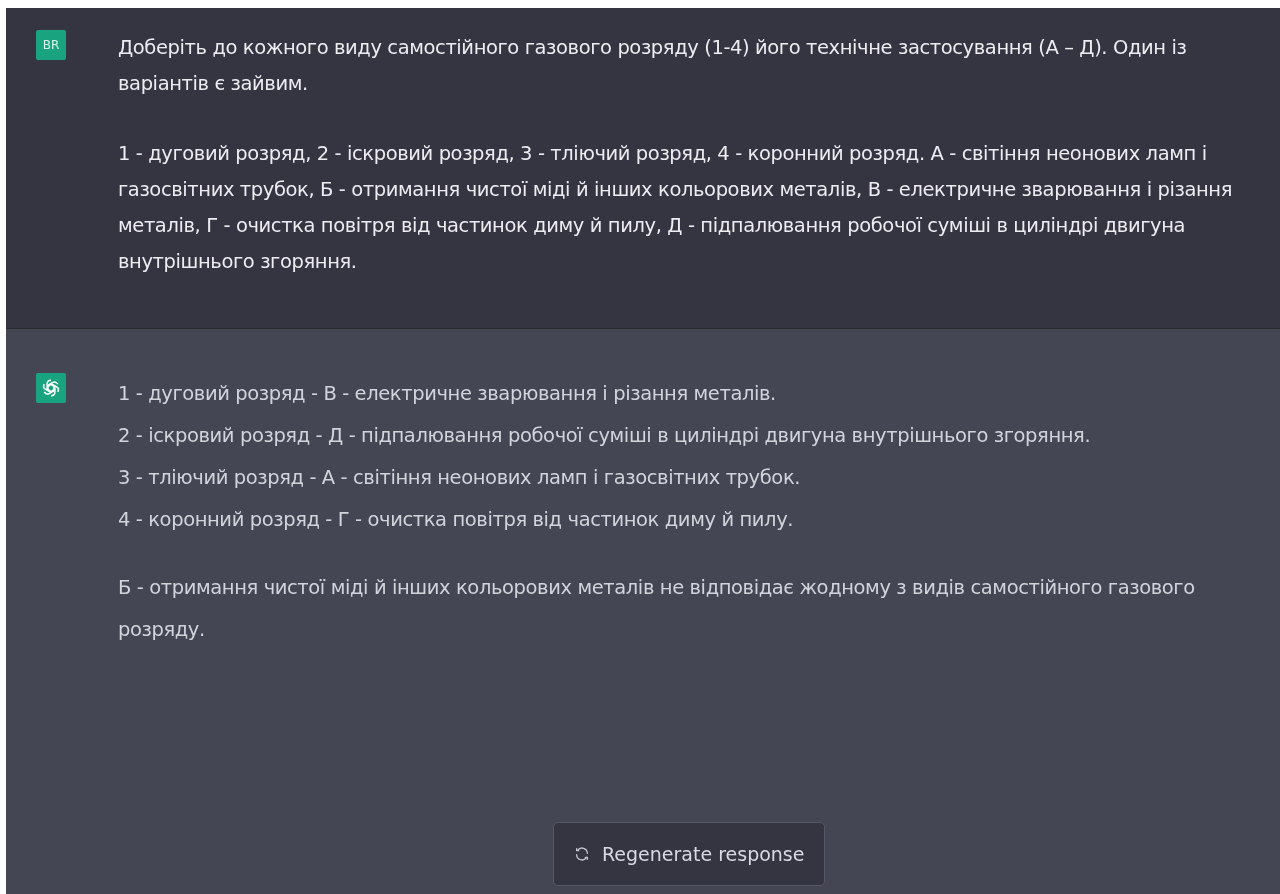 The height and width of the screenshot is (894, 1280). I want to click on regenerate-button: Regenerate response, so click(689, 854).